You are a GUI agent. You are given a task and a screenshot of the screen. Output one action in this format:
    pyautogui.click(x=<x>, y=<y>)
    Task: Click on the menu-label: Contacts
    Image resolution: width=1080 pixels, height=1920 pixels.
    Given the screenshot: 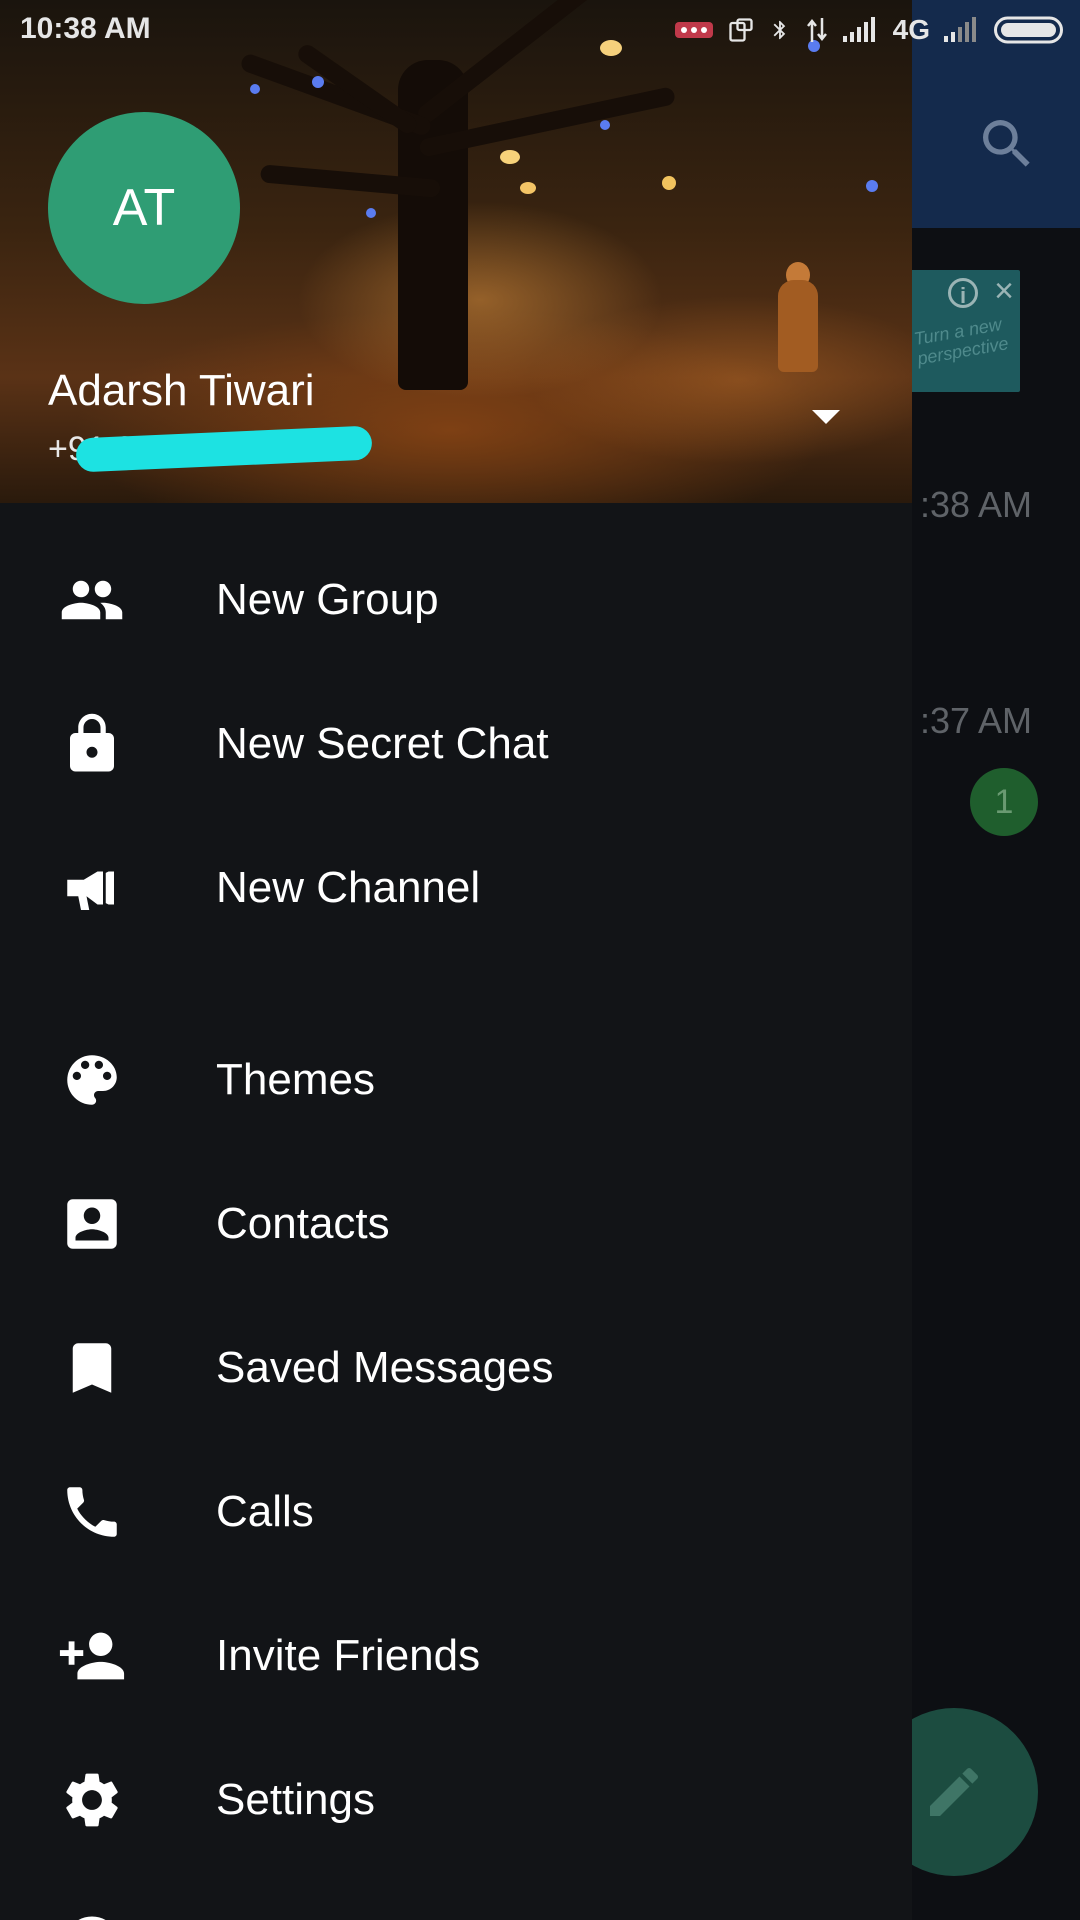 What is the action you would take?
    pyautogui.click(x=303, y=1223)
    